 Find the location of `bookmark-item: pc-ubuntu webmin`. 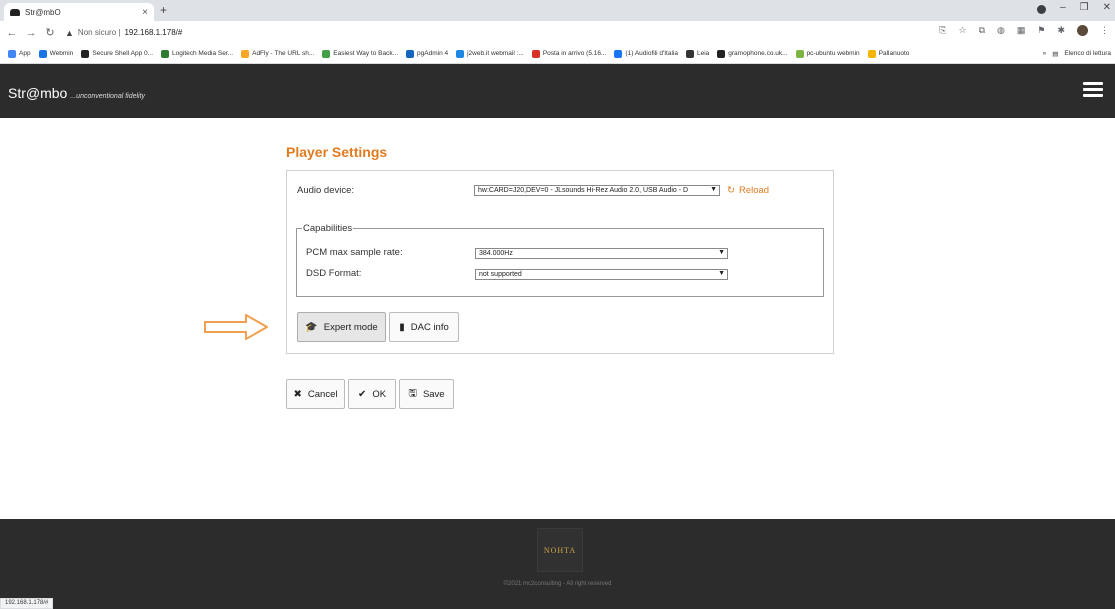

bookmark-item: pc-ubuntu webmin is located at coordinates (827, 53).